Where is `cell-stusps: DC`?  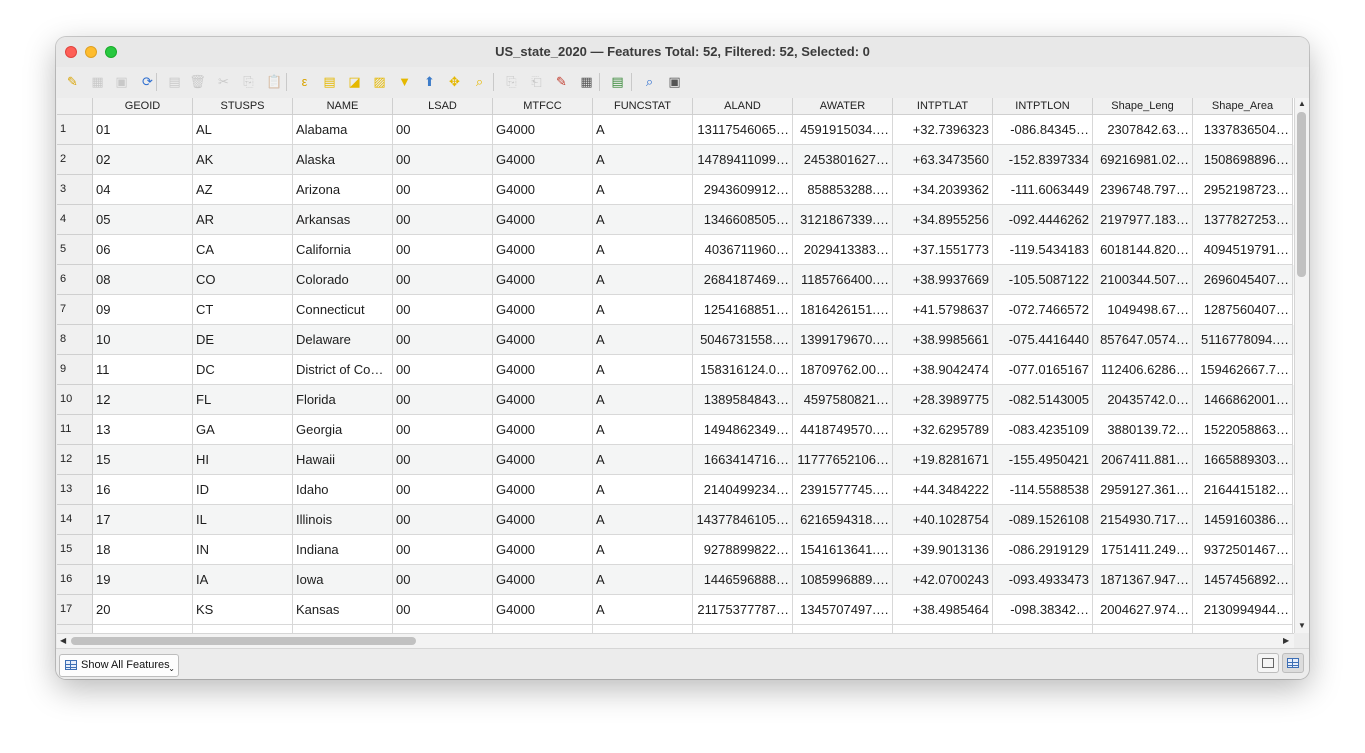 cell-stusps: DC is located at coordinates (243, 370).